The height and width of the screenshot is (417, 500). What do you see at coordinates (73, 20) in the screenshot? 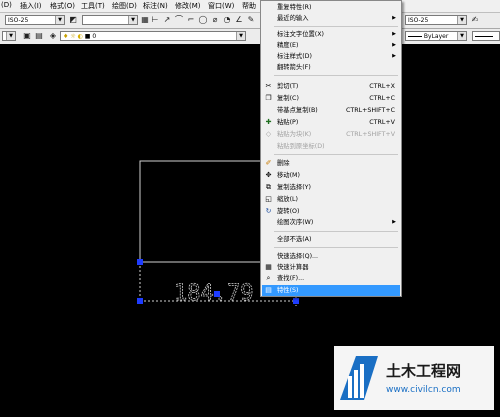
I see `dim-style-manager-icon: ◩` at bounding box center [73, 20].